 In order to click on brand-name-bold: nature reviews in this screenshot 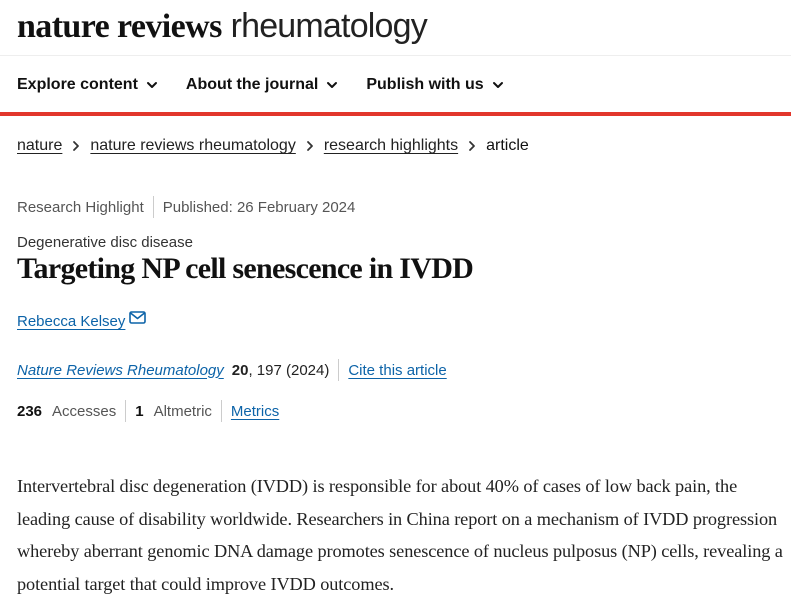, I will do `click(119, 26)`.